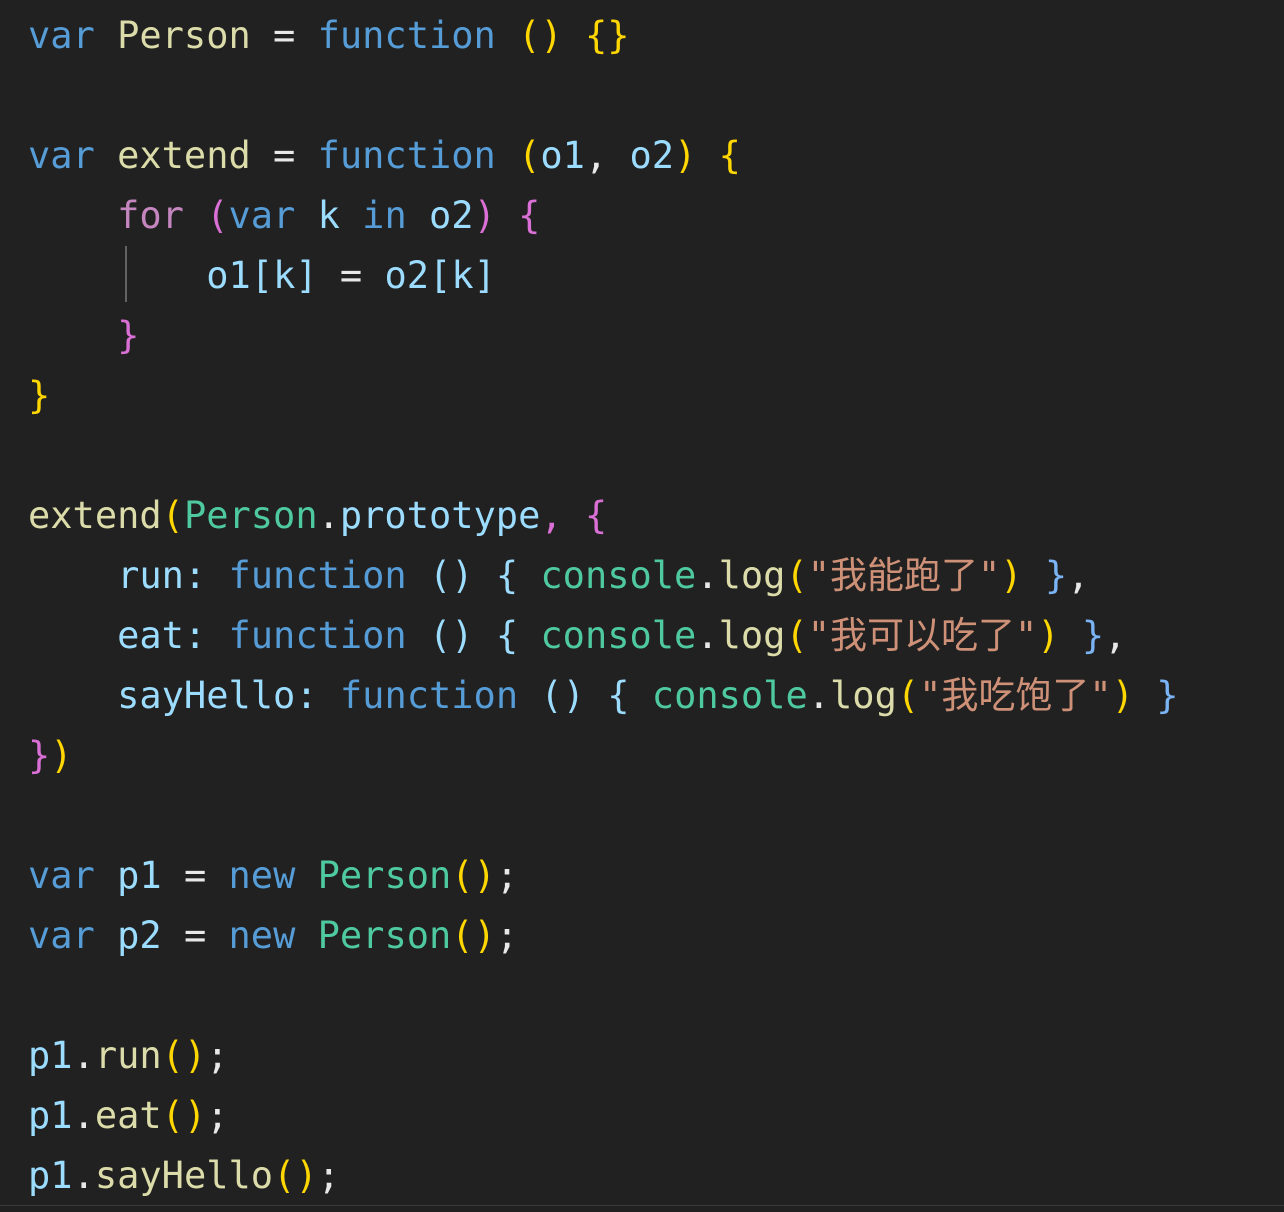 The height and width of the screenshot is (1212, 1284). Describe the element at coordinates (642, 936) in the screenshot. I see `code-line: var p2 = new Person();` at that location.